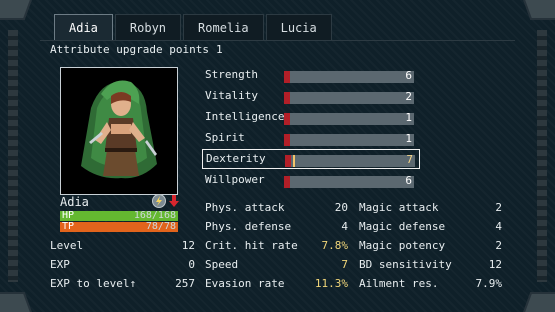 Image resolution: width=555 pixels, height=312 pixels. I want to click on exp-value: 0, so click(191, 264).